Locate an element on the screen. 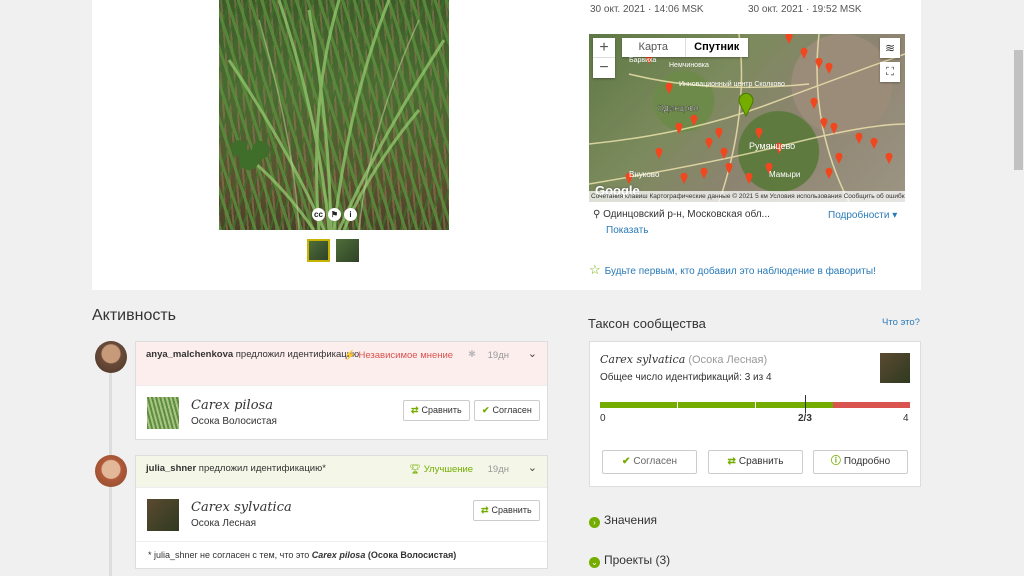 The image size is (1024, 576). community-compare-button: ⇄ Сравнить is located at coordinates (755, 462).